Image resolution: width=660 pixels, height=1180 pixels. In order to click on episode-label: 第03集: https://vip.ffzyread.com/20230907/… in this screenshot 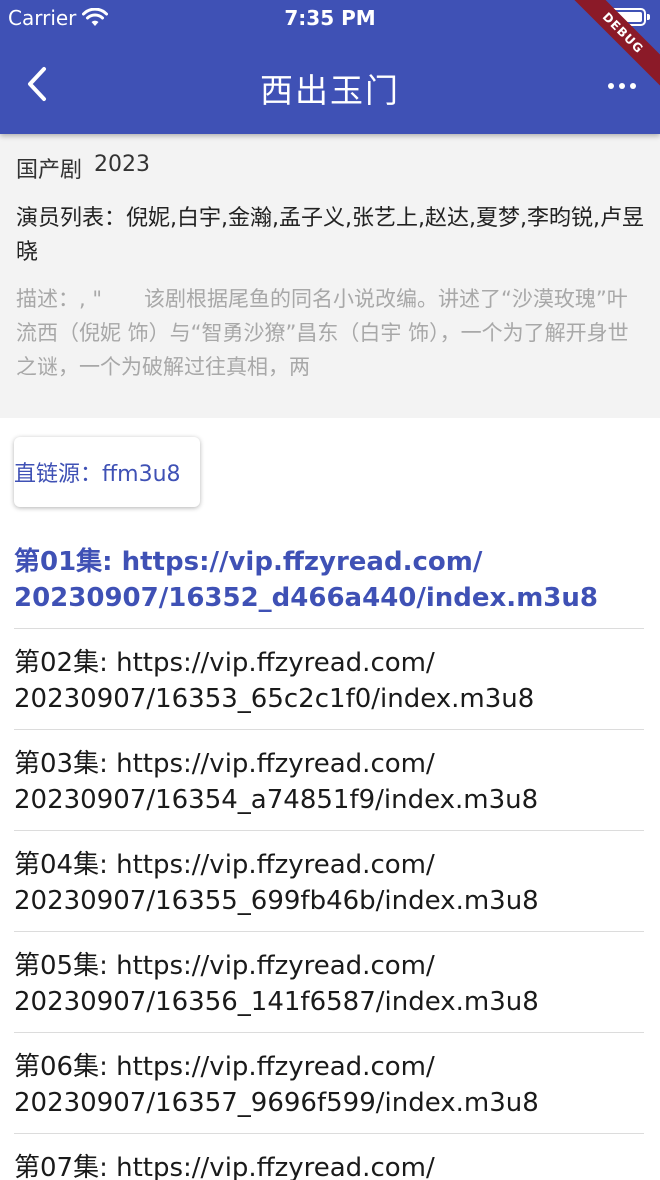, I will do `click(276, 782)`.